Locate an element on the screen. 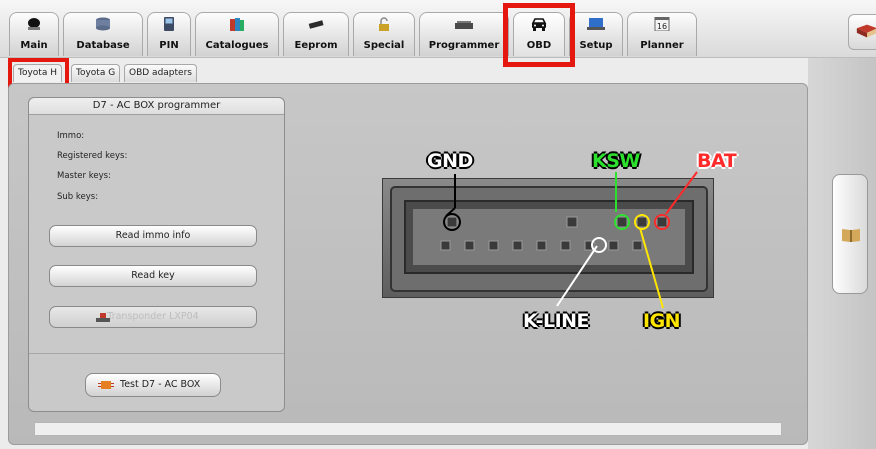  ksw-label: KSW is located at coordinates (616, 161).